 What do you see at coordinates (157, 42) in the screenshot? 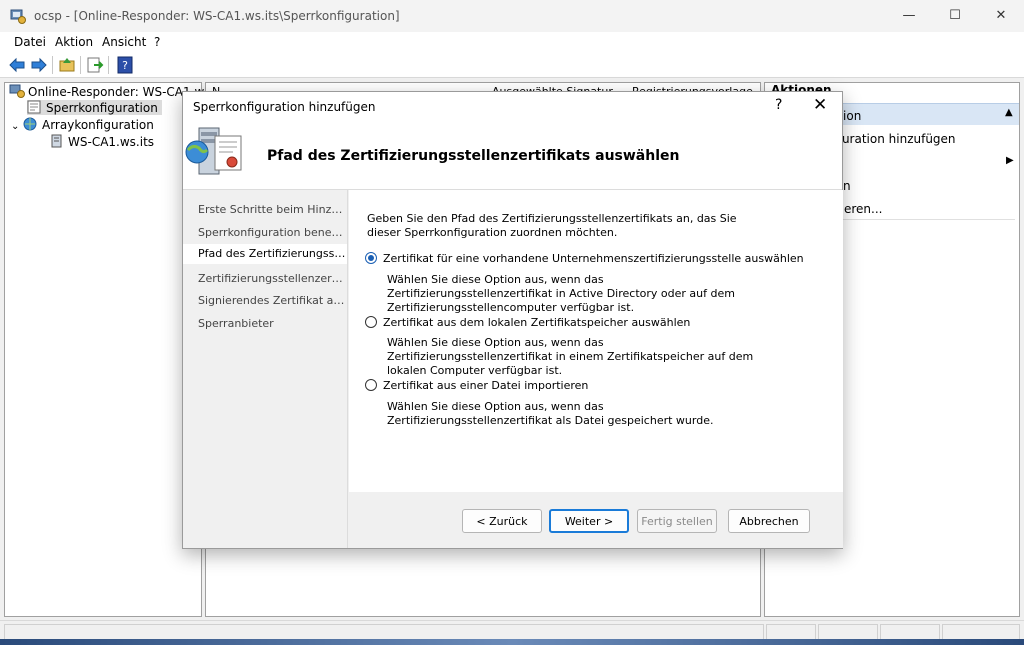
I see `menu-help: ?` at bounding box center [157, 42].